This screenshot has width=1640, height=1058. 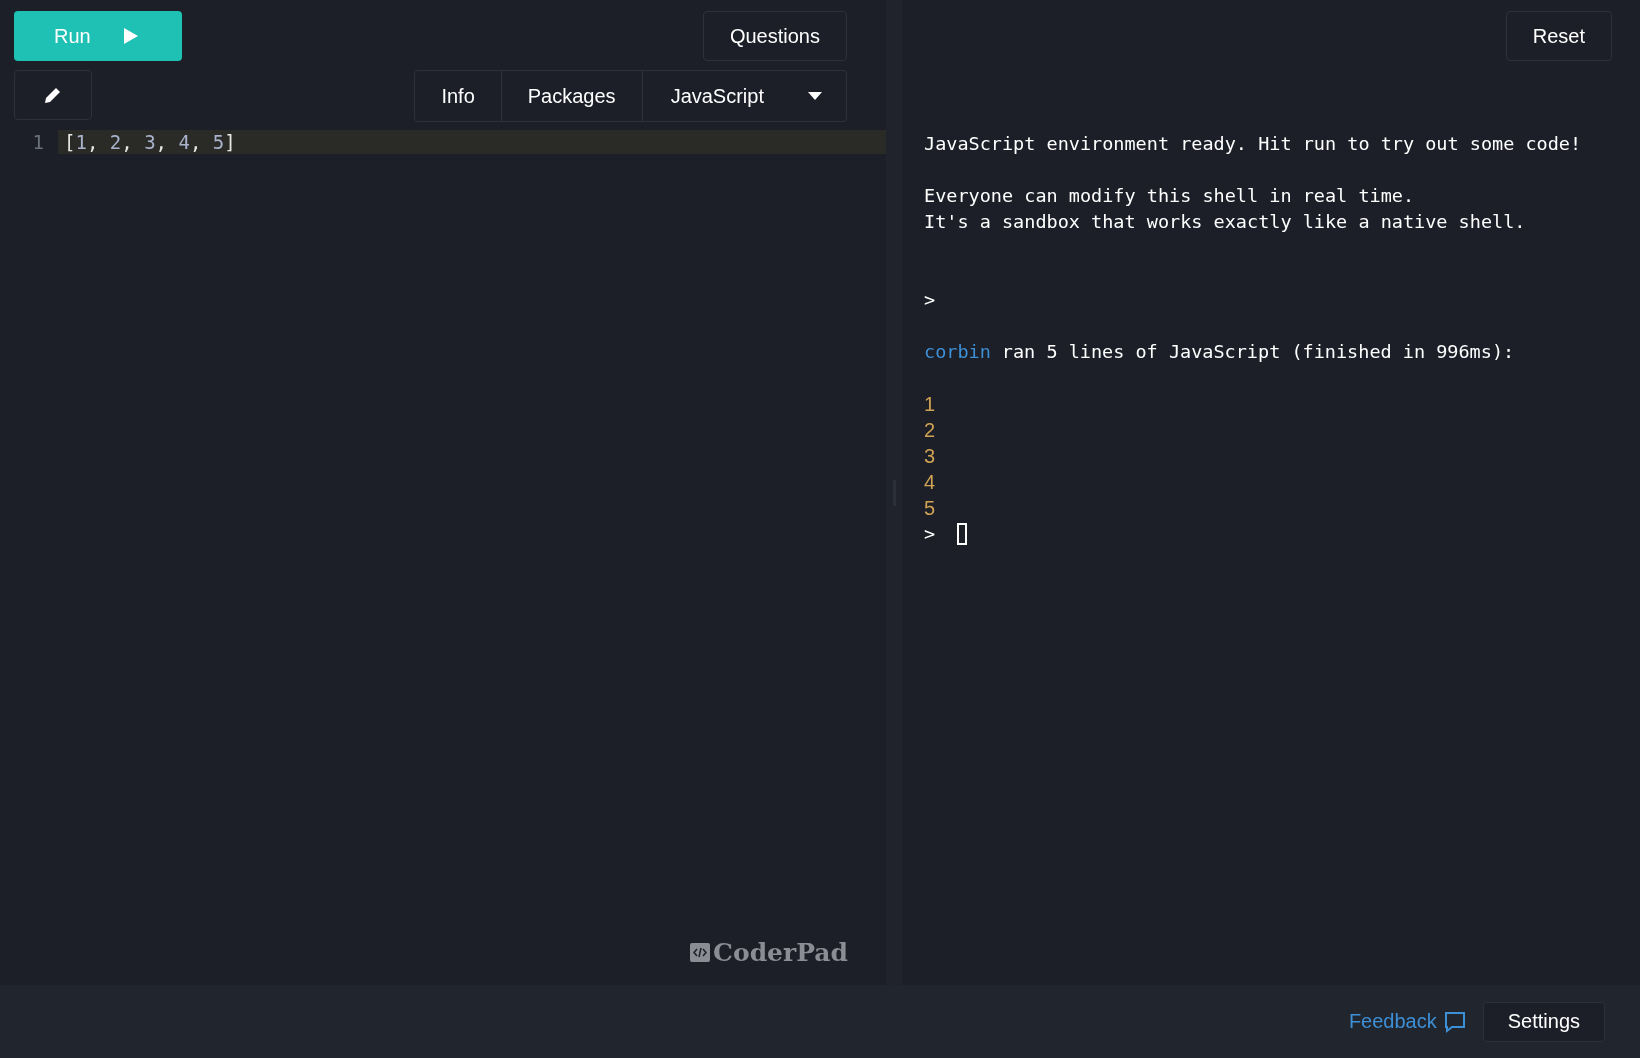 I want to click on console-text: It's a sandbox that works exactly like a native shell., so click(x=1225, y=222).